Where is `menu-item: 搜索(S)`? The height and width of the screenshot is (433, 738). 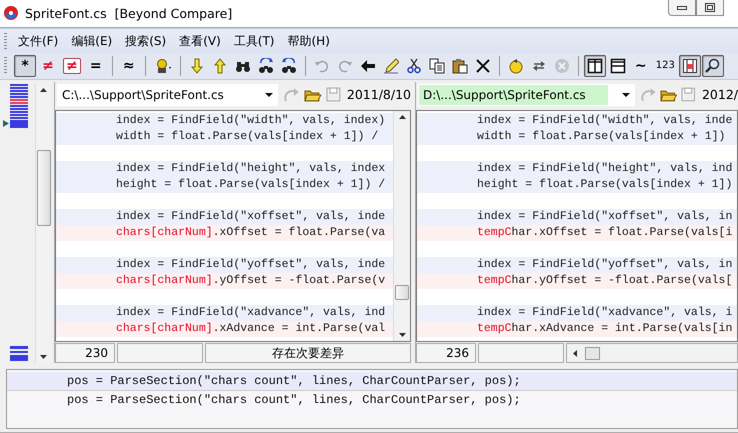 menu-item: 搜索(S) is located at coordinates (146, 41).